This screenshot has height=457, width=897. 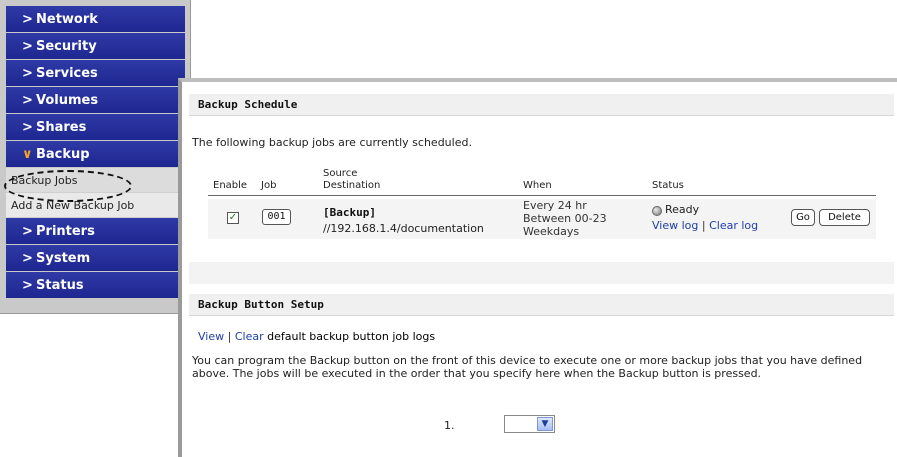 I want to click on section-separator, so click(x=541, y=273).